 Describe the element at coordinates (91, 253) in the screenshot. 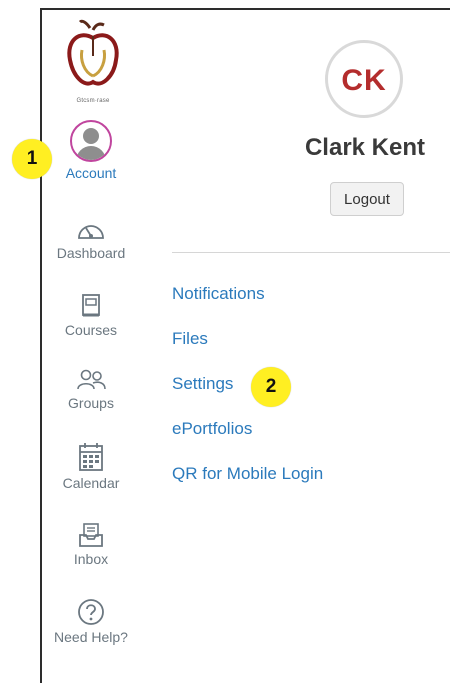

I see `nav-label-dashboard: Dashboard` at that location.